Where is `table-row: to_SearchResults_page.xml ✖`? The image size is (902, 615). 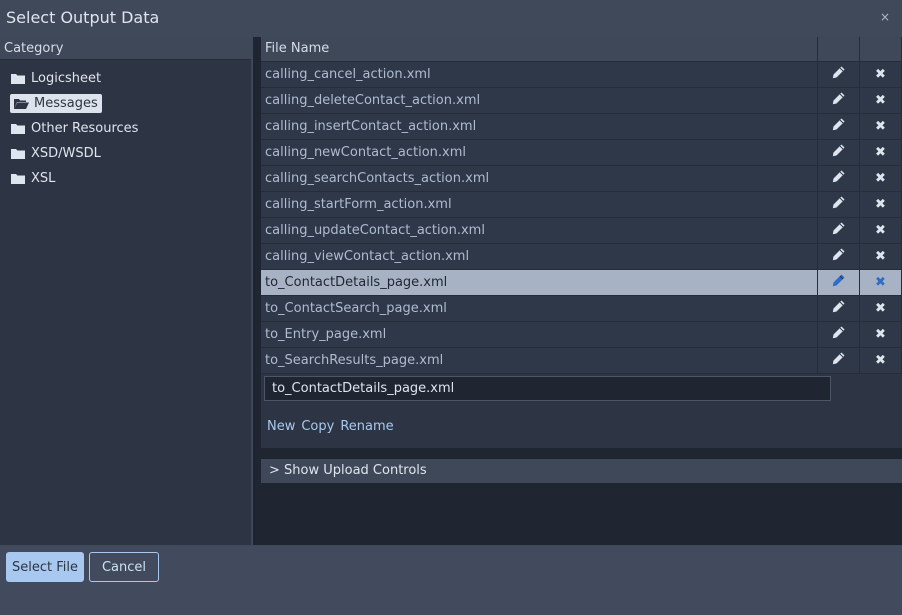 table-row: to_SearchResults_page.xml ✖ is located at coordinates (581, 360).